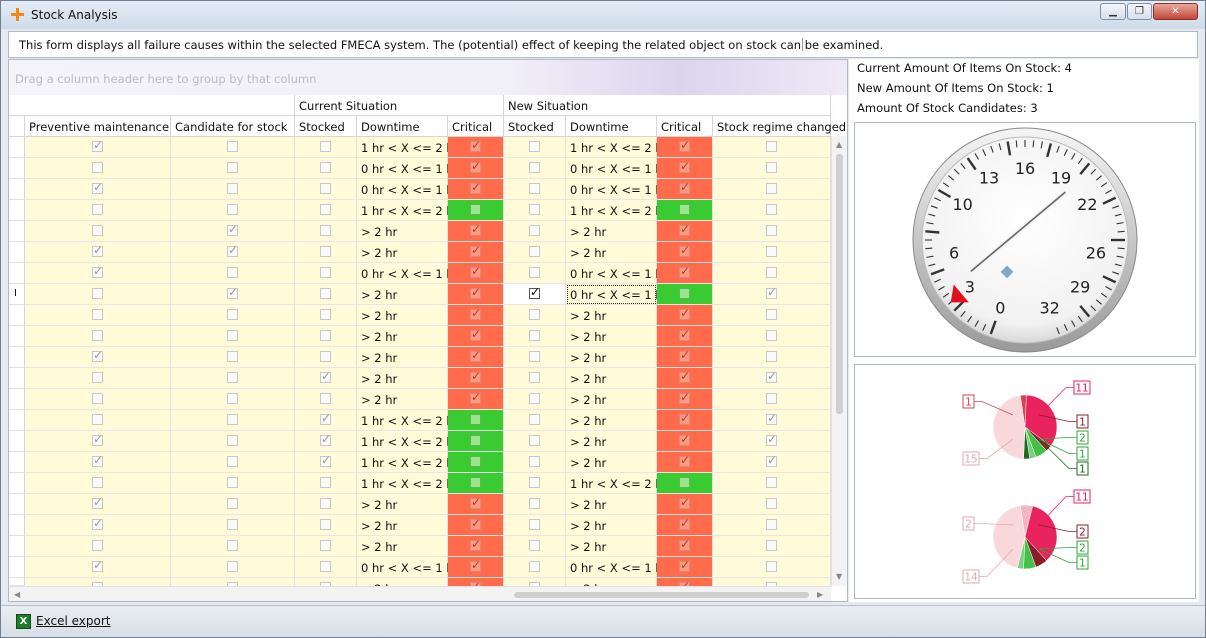 The height and width of the screenshot is (638, 1206). Describe the element at coordinates (402, 126) in the screenshot. I see `column-header-3: Downtime` at that location.